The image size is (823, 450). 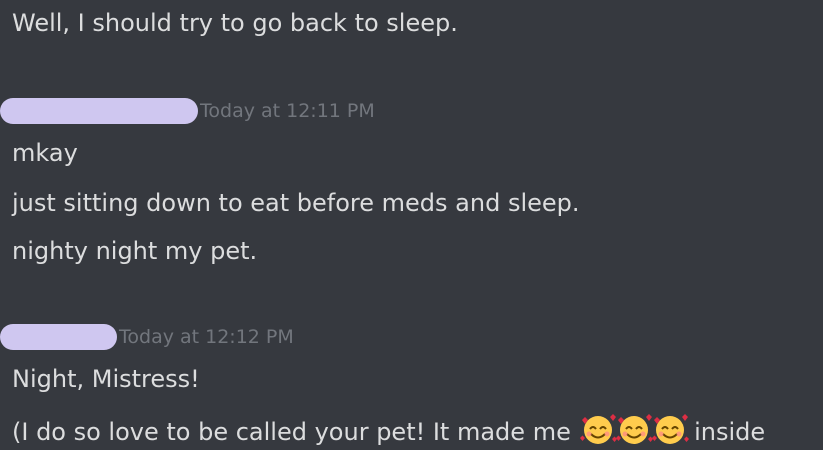 What do you see at coordinates (726, 432) in the screenshot?
I see `message-text-suffix: inside` at bounding box center [726, 432].